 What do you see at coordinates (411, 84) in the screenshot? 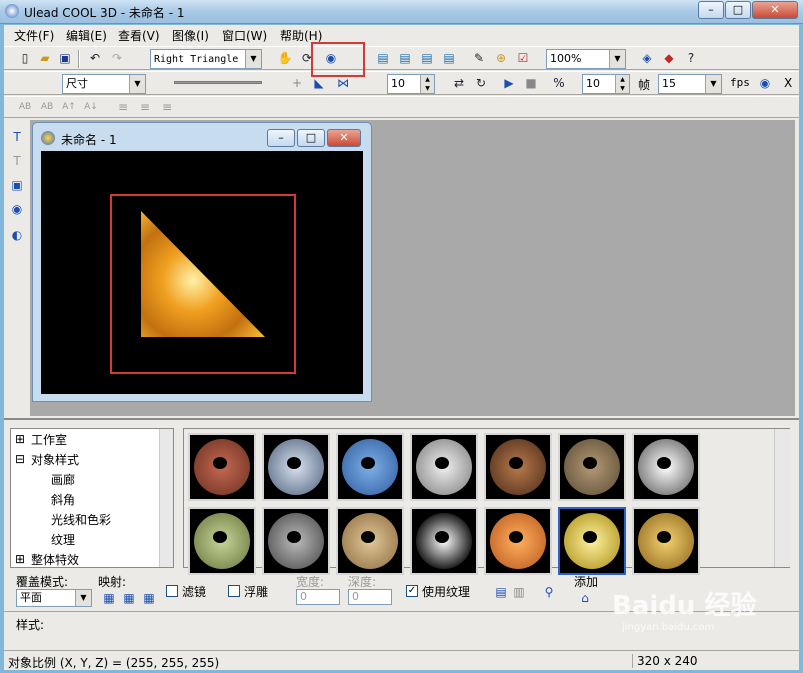
I see `frame-input: 10 ▲ ▼` at bounding box center [411, 84].